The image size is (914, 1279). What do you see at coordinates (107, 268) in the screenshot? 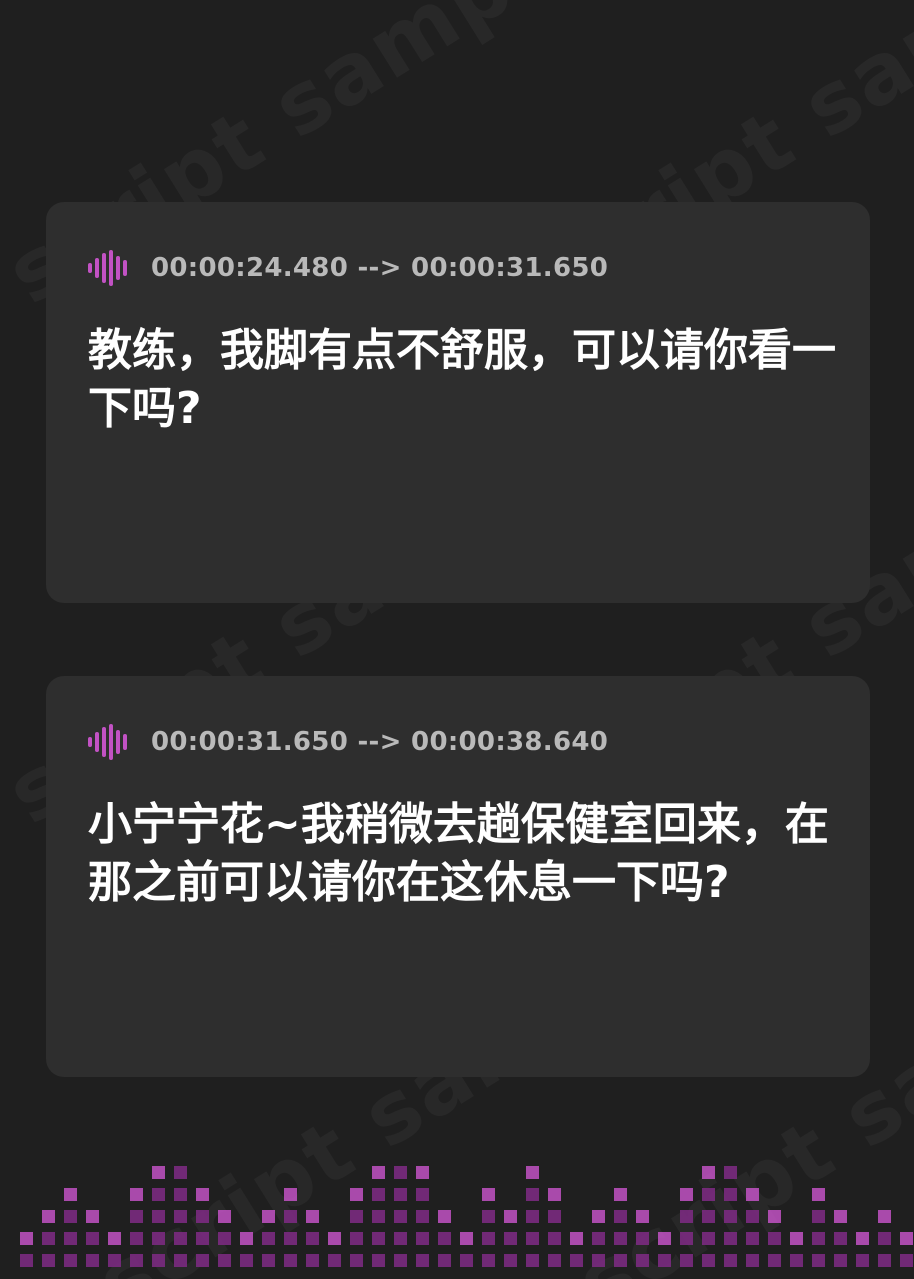
I see `audio-waveform-icon` at bounding box center [107, 268].